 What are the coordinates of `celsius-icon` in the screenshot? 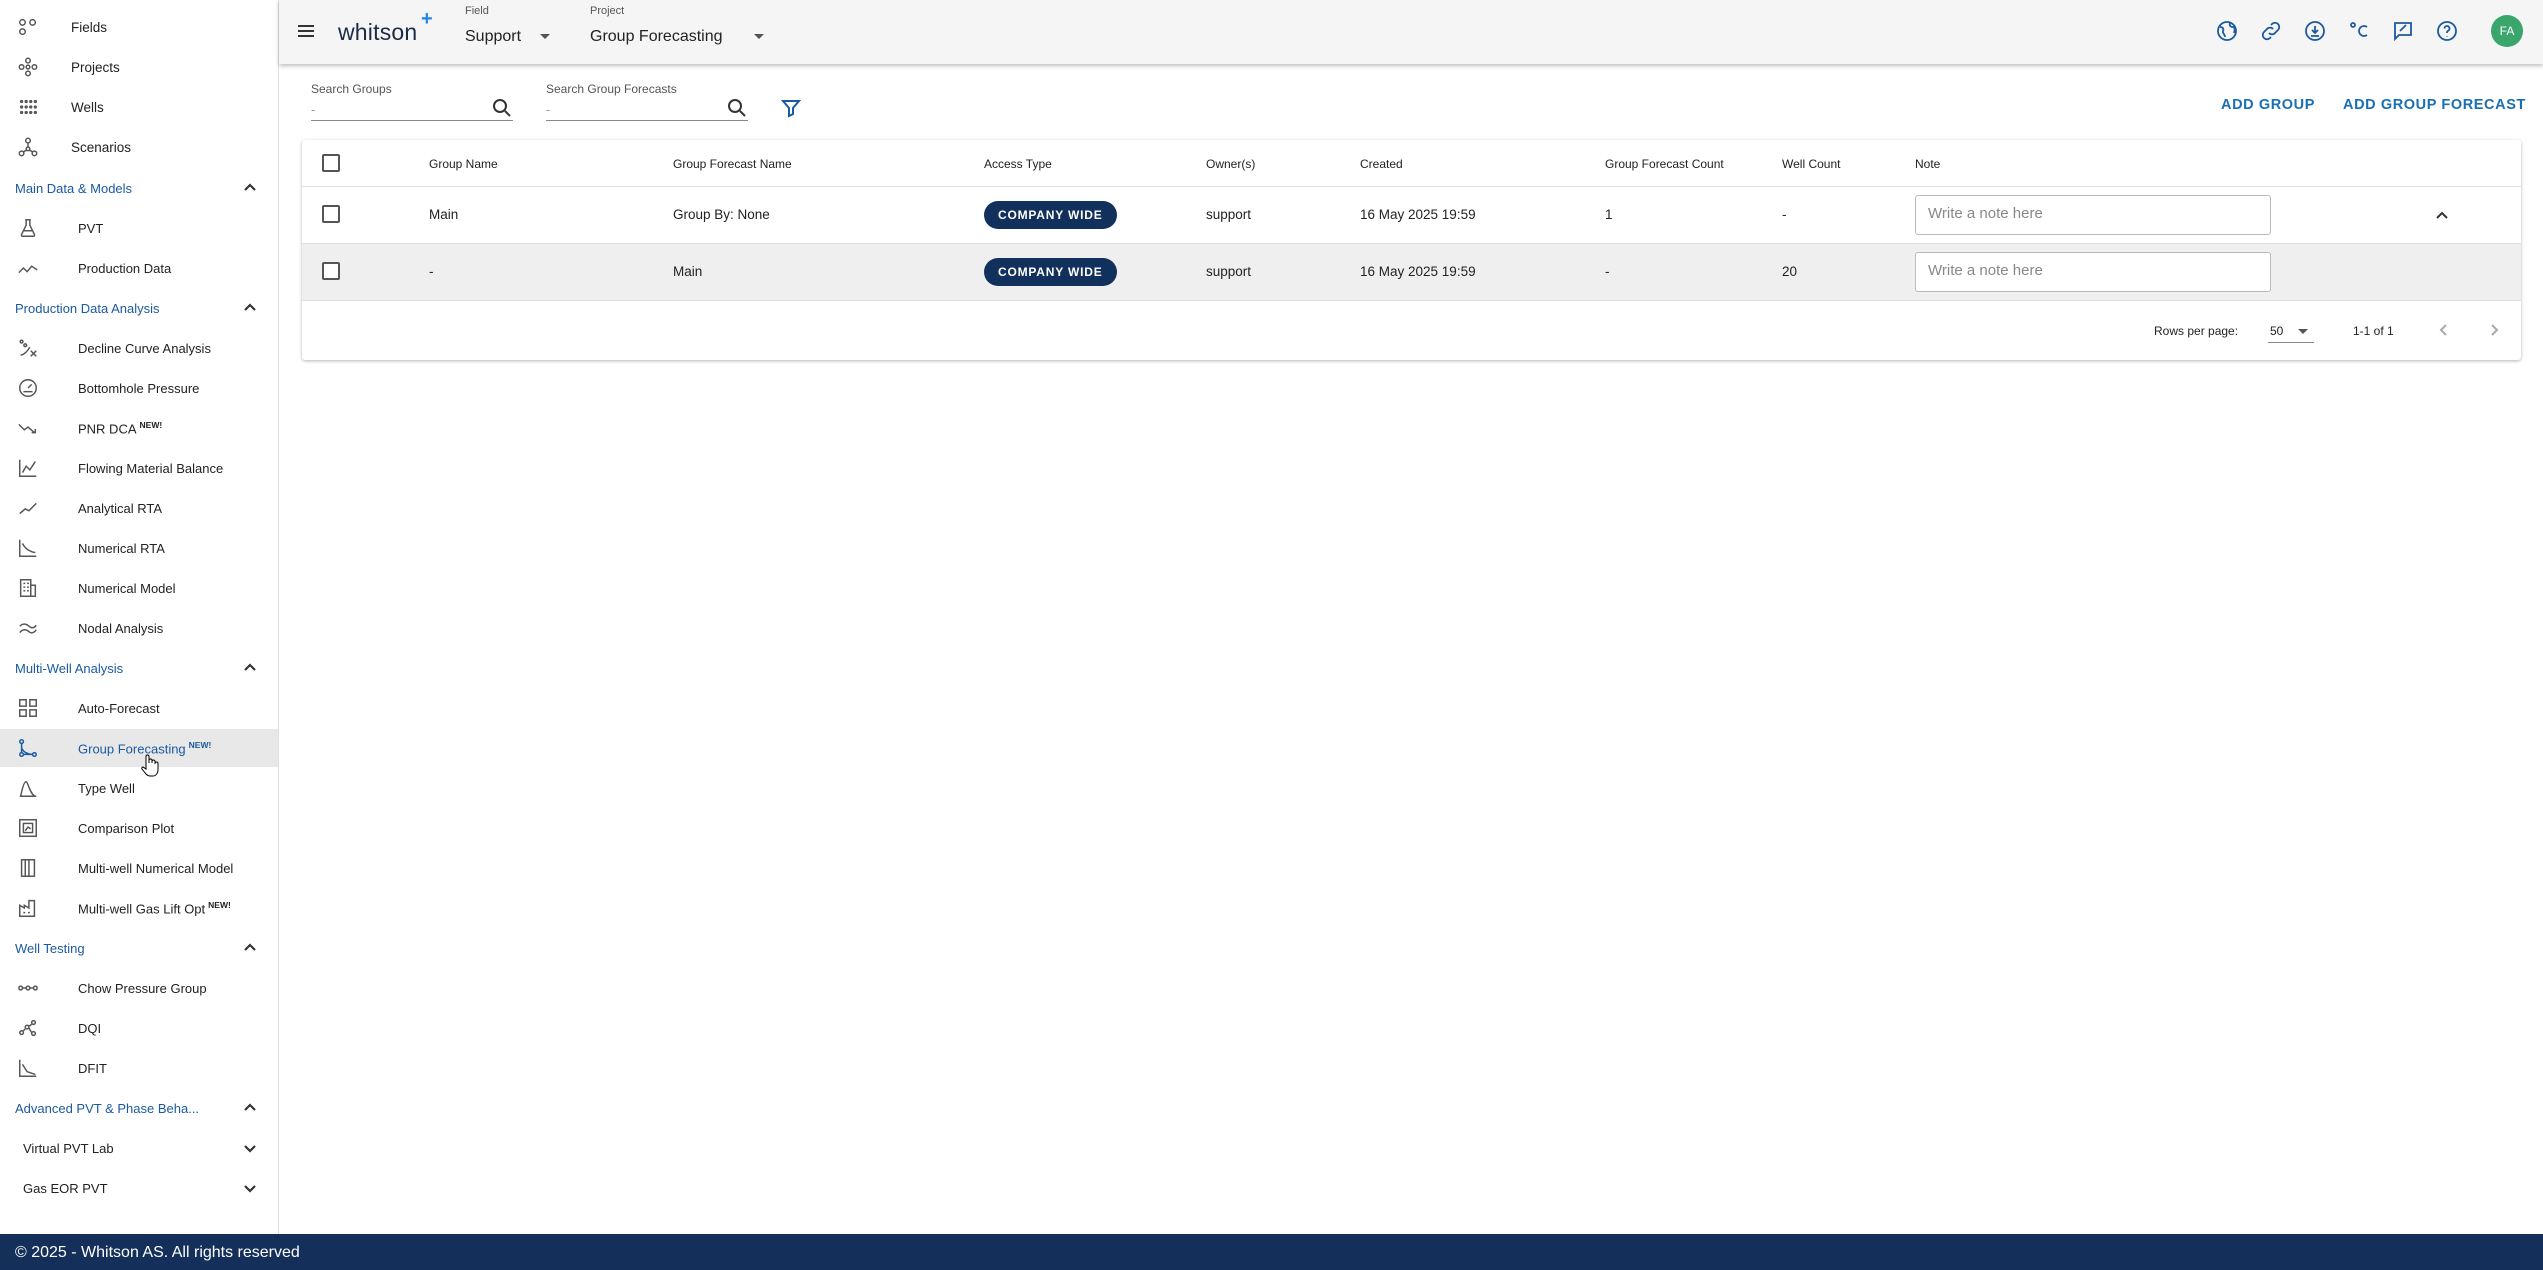 It's located at (2359, 31).